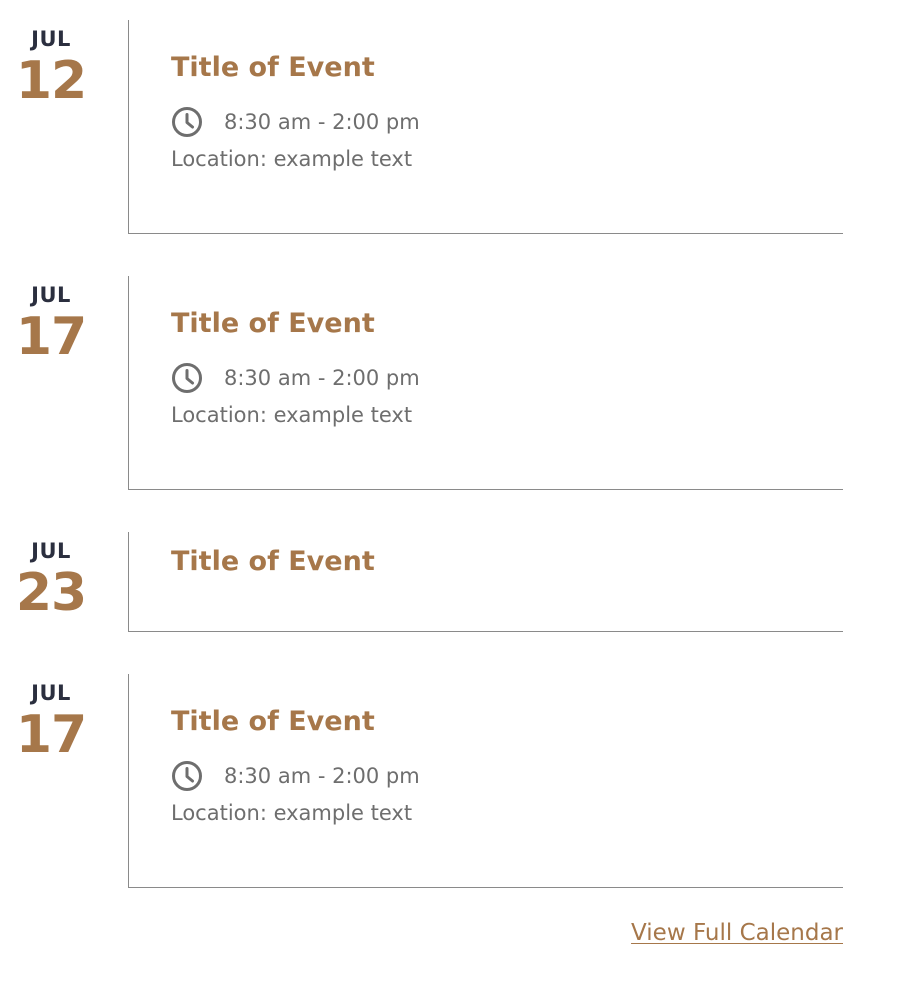 The height and width of the screenshot is (998, 906). I want to click on event-day: 12, so click(51, 81).